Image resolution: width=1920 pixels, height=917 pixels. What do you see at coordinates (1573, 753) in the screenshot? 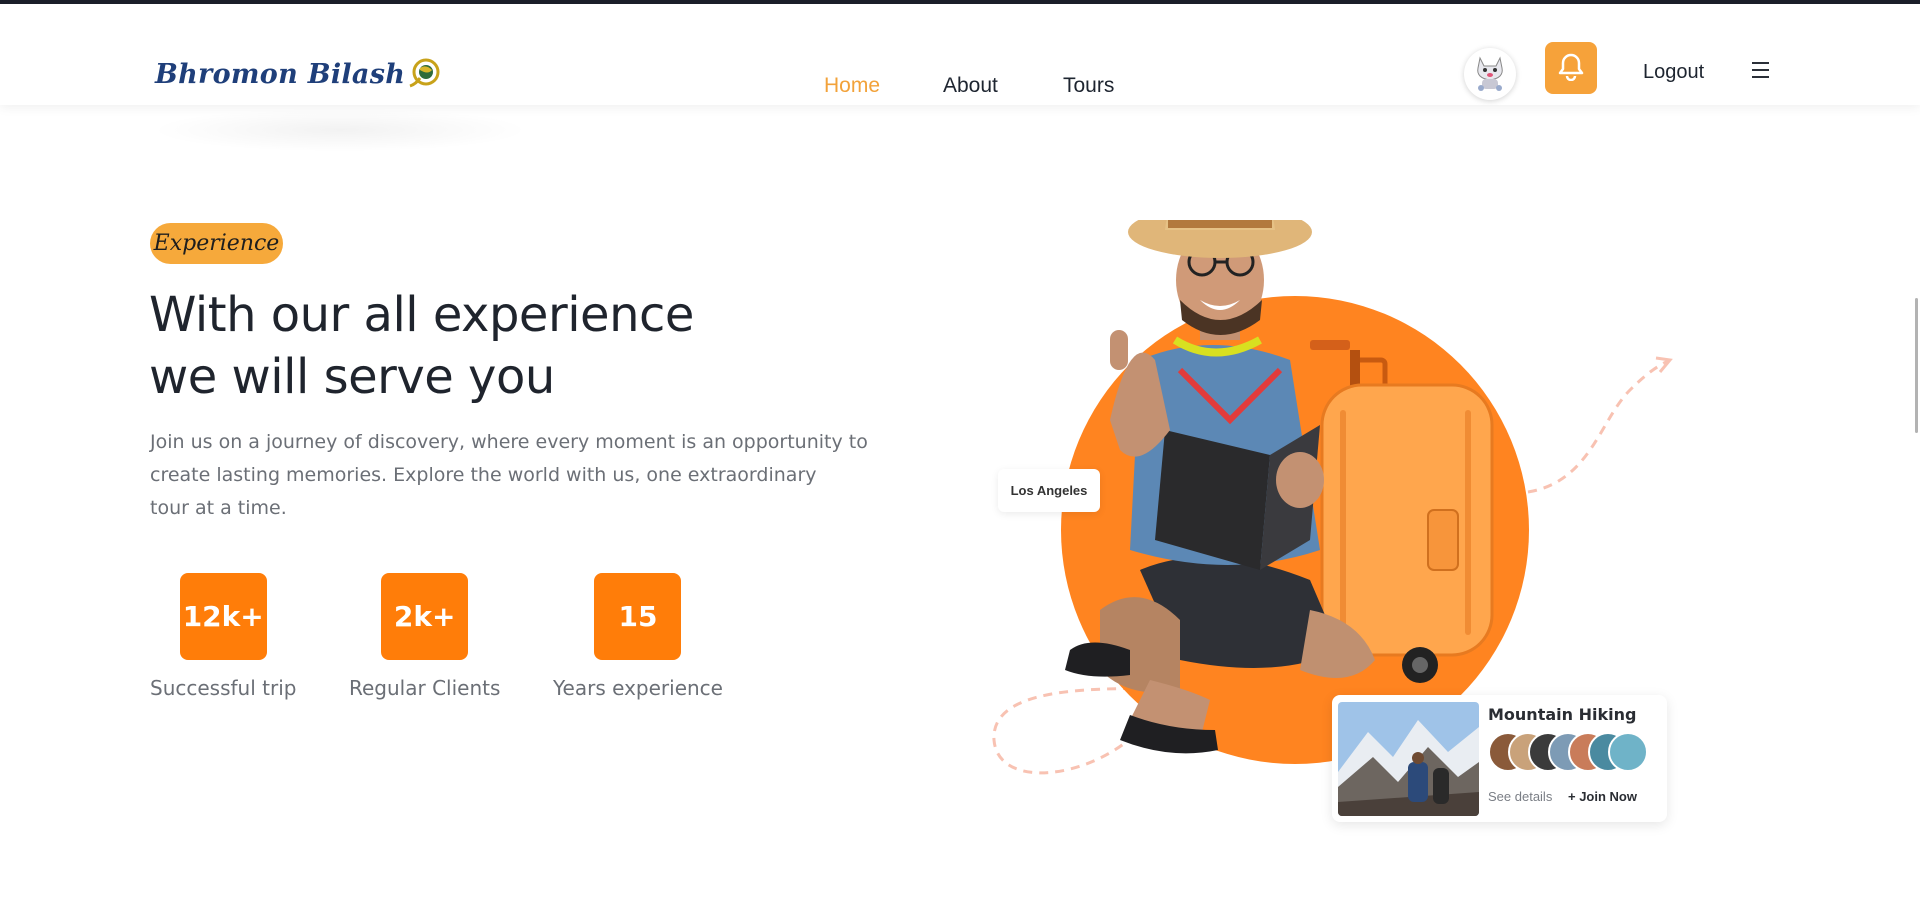
I see `participant-avatars` at bounding box center [1573, 753].